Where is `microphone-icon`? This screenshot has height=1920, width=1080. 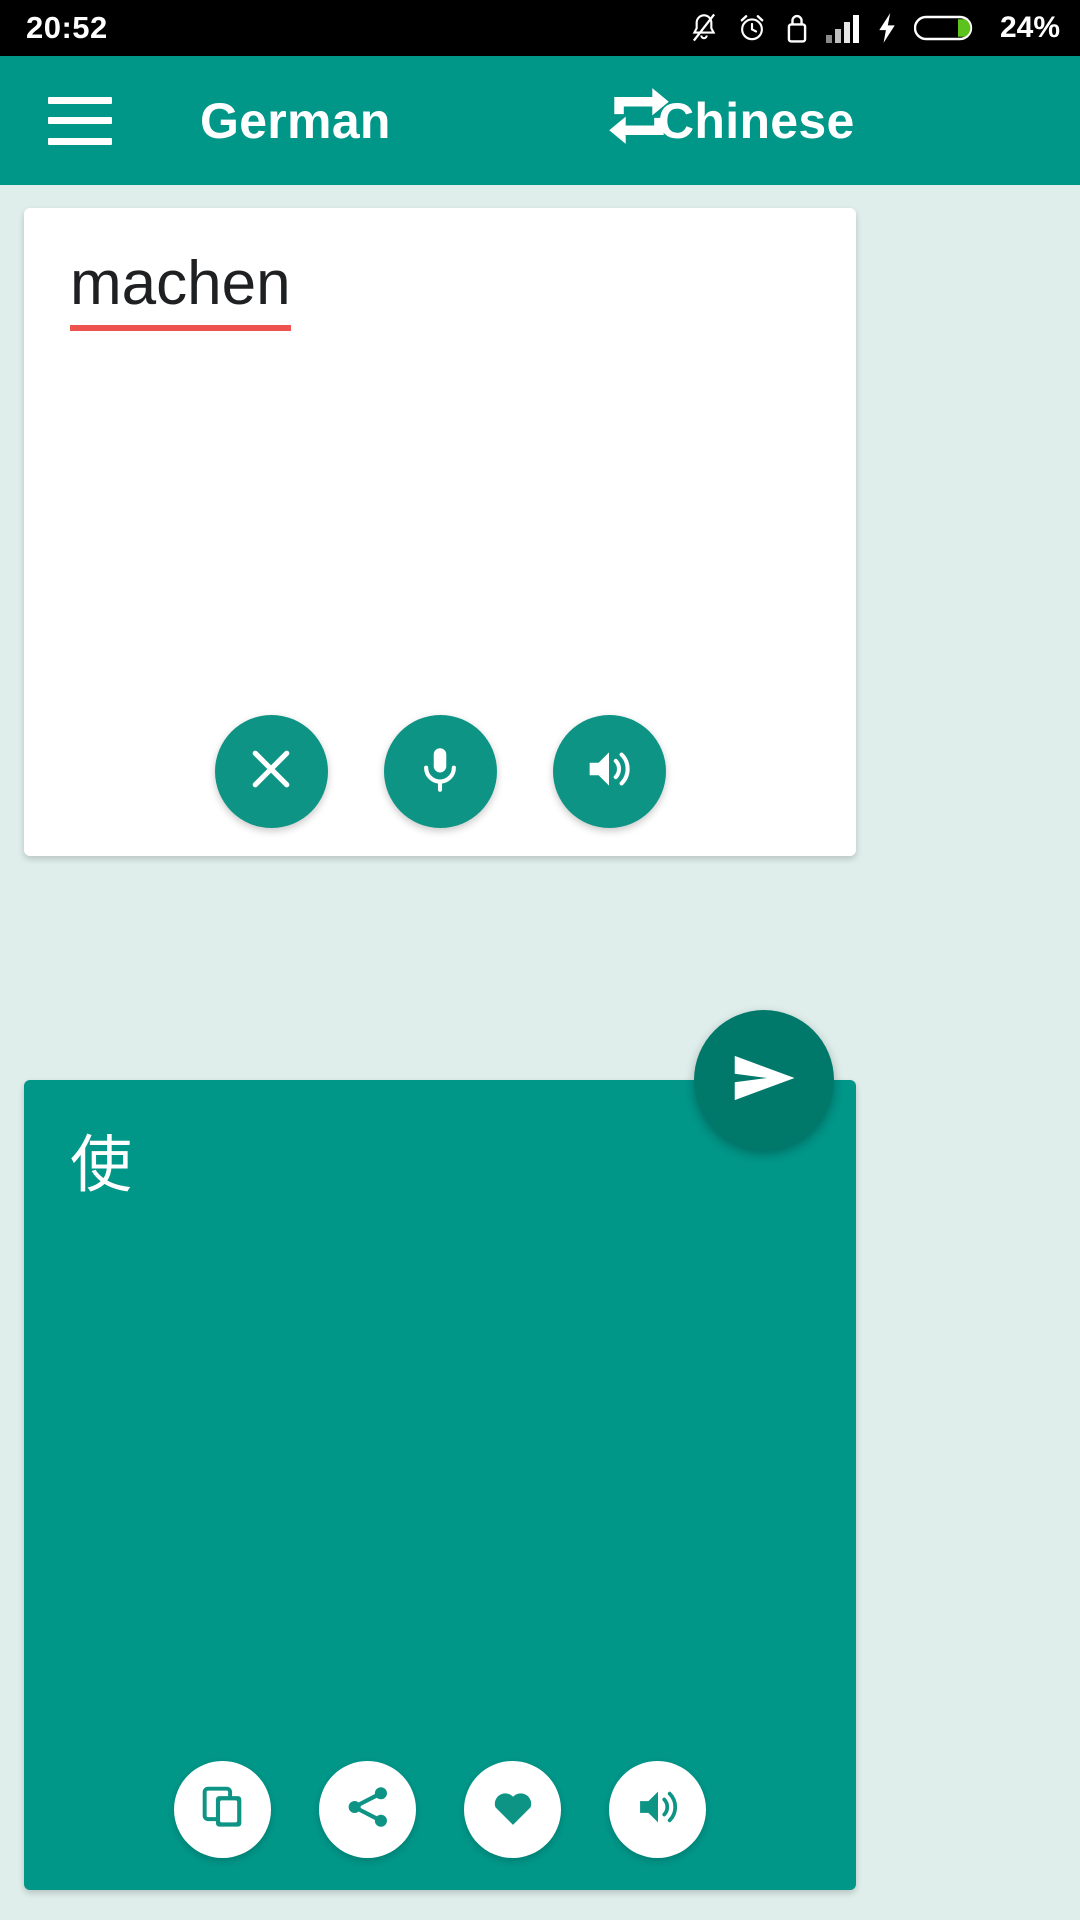 microphone-icon is located at coordinates (440, 771).